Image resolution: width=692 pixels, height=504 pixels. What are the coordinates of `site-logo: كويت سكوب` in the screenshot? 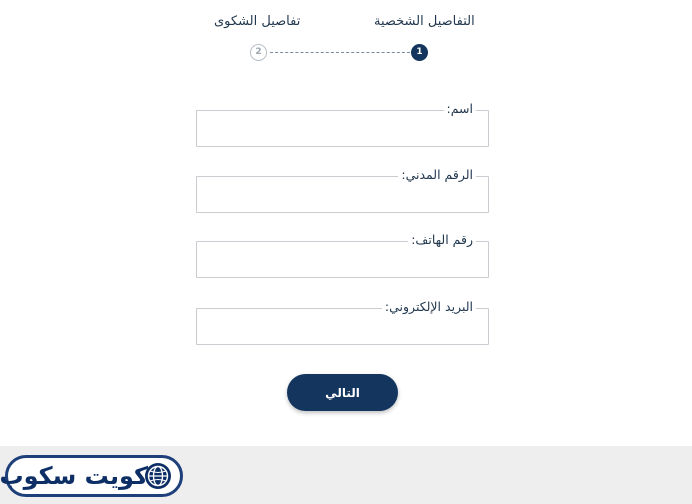 It's located at (91, 476).